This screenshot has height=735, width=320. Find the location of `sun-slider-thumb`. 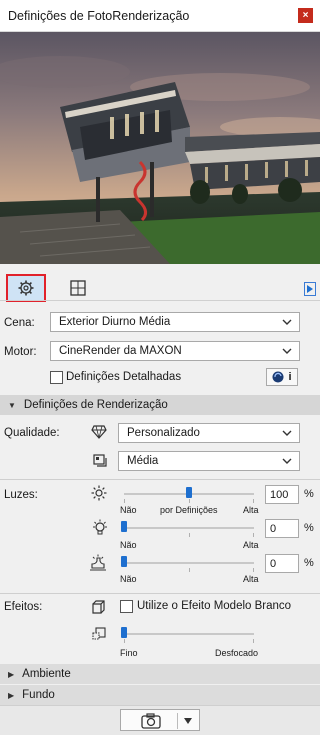

sun-slider-thumb is located at coordinates (189, 492).